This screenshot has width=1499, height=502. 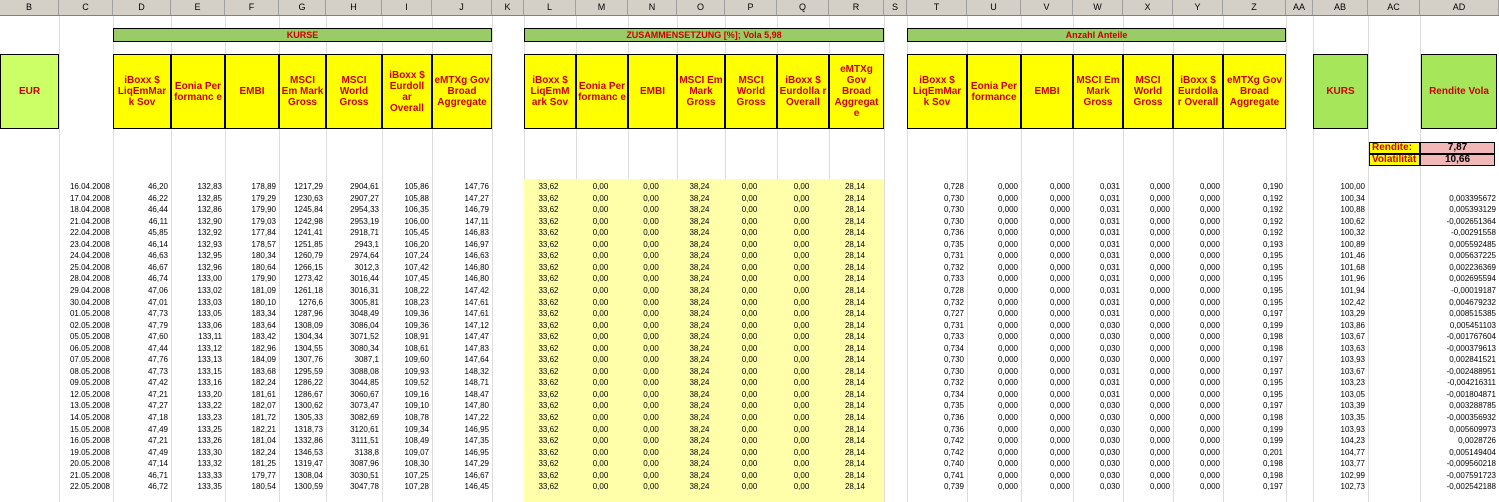 What do you see at coordinates (84, 382) in the screenshot?
I see `table-cell: 09.05.2008` at bounding box center [84, 382].